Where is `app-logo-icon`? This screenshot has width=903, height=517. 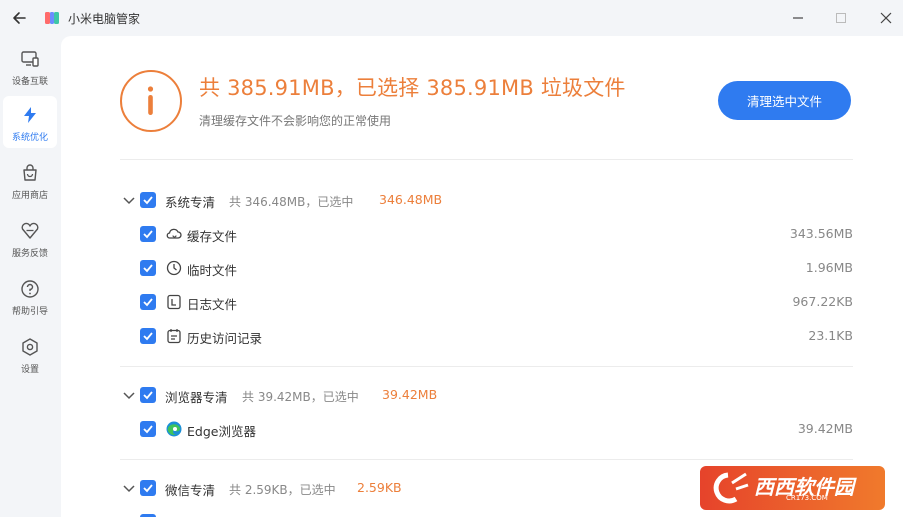 app-logo-icon is located at coordinates (52, 18).